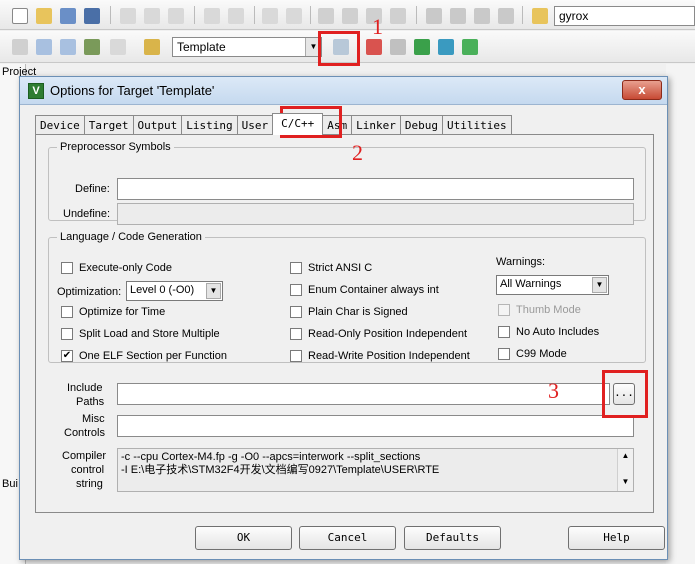 The height and width of the screenshot is (564, 695). Describe the element at coordinates (531, 284) in the screenshot. I see `warnings-value: All Warnings` at that location.